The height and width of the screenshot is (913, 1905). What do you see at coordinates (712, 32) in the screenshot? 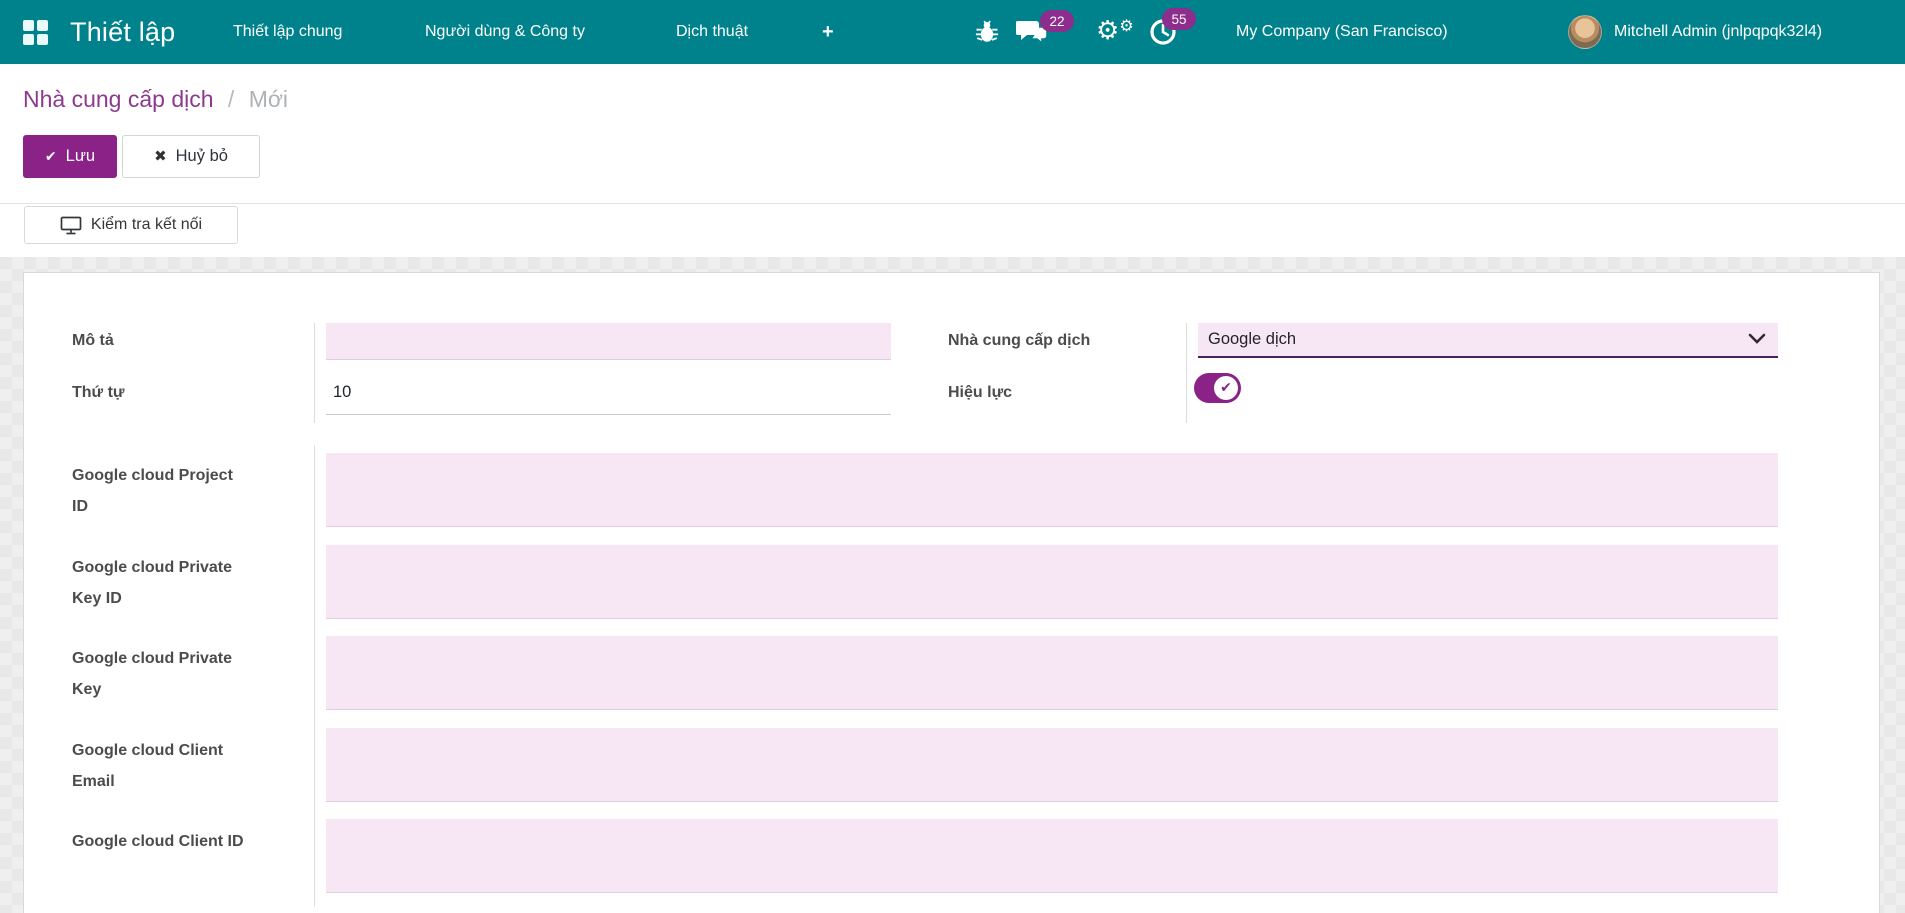
I see `menu-translation: Dịch thuật` at bounding box center [712, 32].